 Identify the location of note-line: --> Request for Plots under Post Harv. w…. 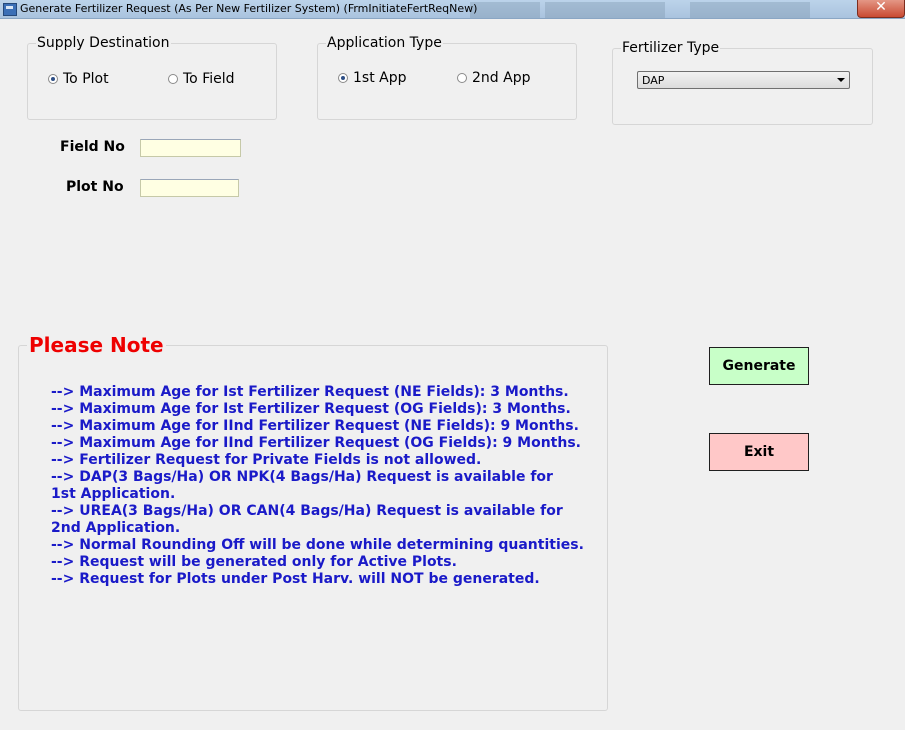
(295, 579).